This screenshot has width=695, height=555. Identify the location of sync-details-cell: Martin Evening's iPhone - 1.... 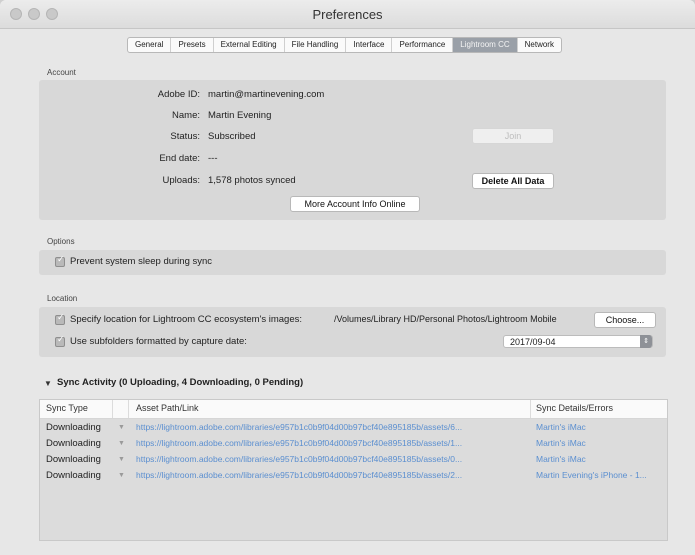
(591, 475).